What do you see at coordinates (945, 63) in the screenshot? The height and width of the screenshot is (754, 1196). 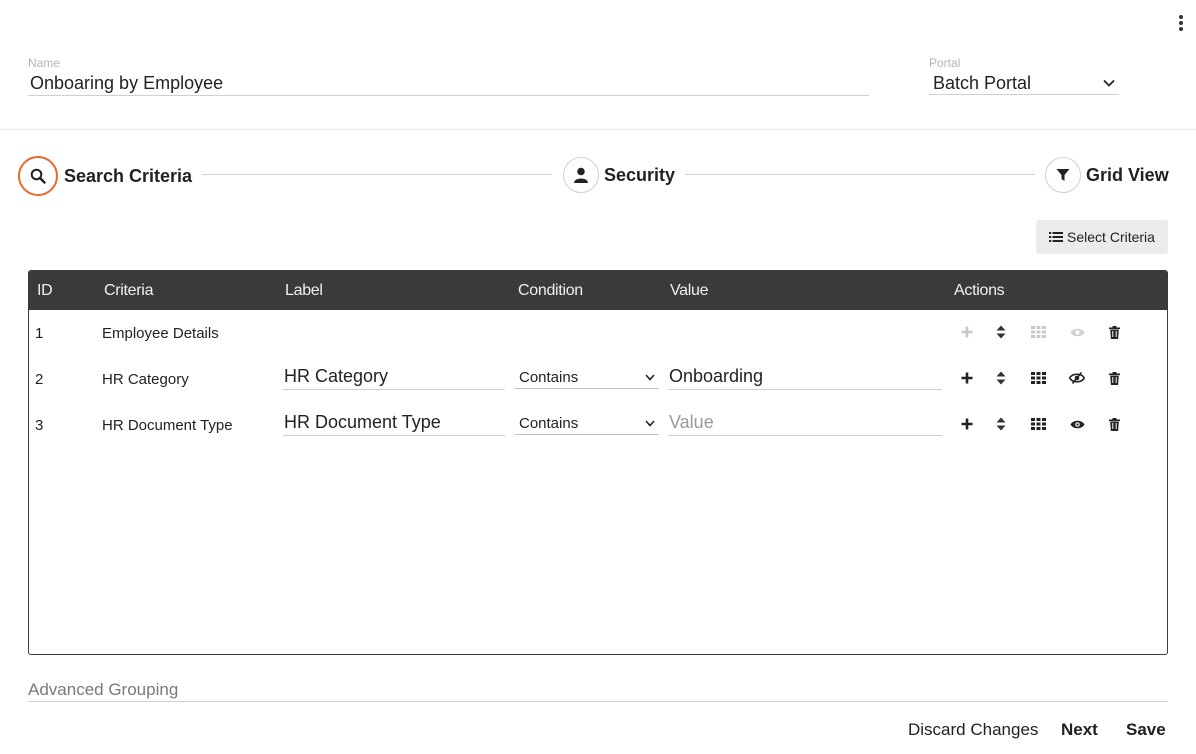 I see `portal-caption: Portal` at bounding box center [945, 63].